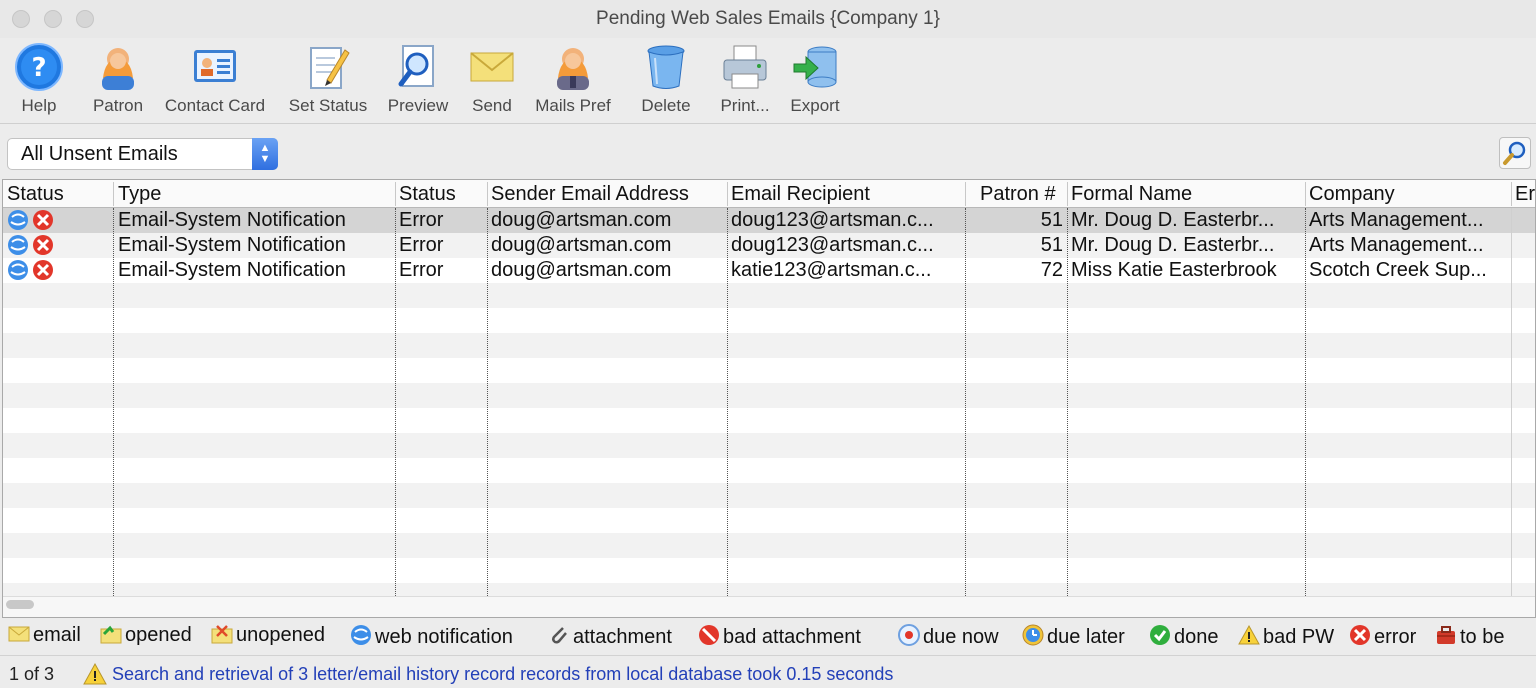 The height and width of the screenshot is (688, 1536). What do you see at coordinates (20, 604) in the screenshot?
I see `horizontal-scroll-thumb` at bounding box center [20, 604].